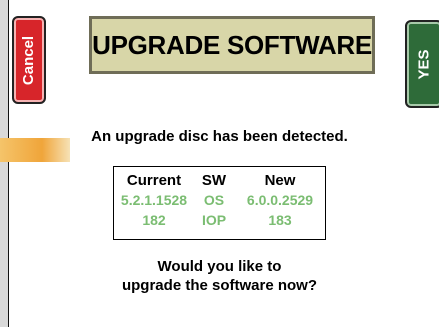  What do you see at coordinates (214, 200) in the screenshot?
I see `sw-name: OS` at bounding box center [214, 200].